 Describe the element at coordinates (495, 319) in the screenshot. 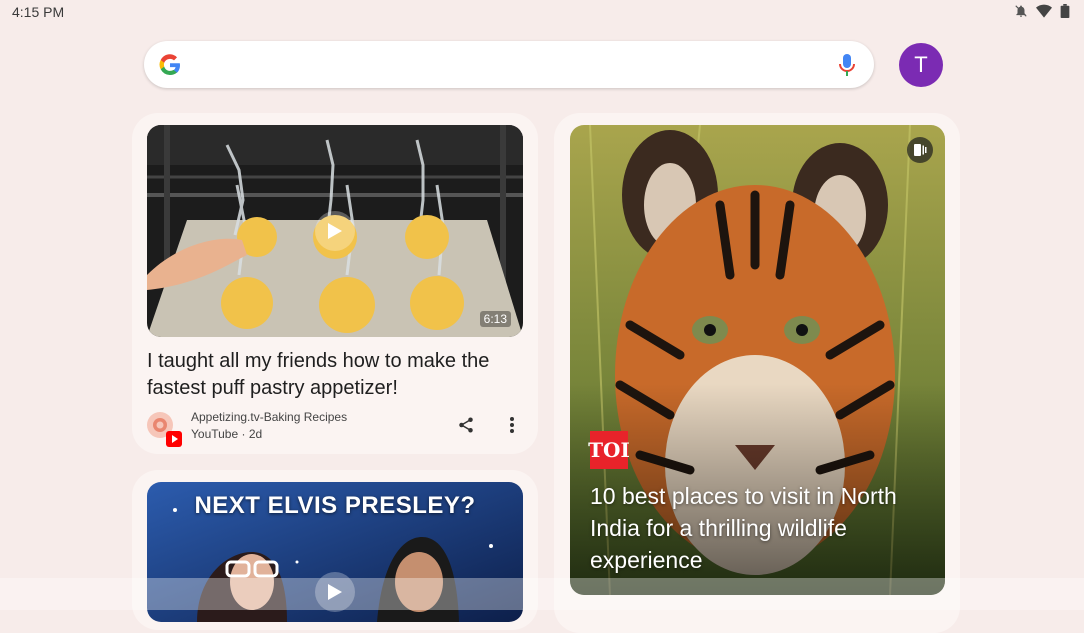

I see `video-duration: 6:13` at that location.